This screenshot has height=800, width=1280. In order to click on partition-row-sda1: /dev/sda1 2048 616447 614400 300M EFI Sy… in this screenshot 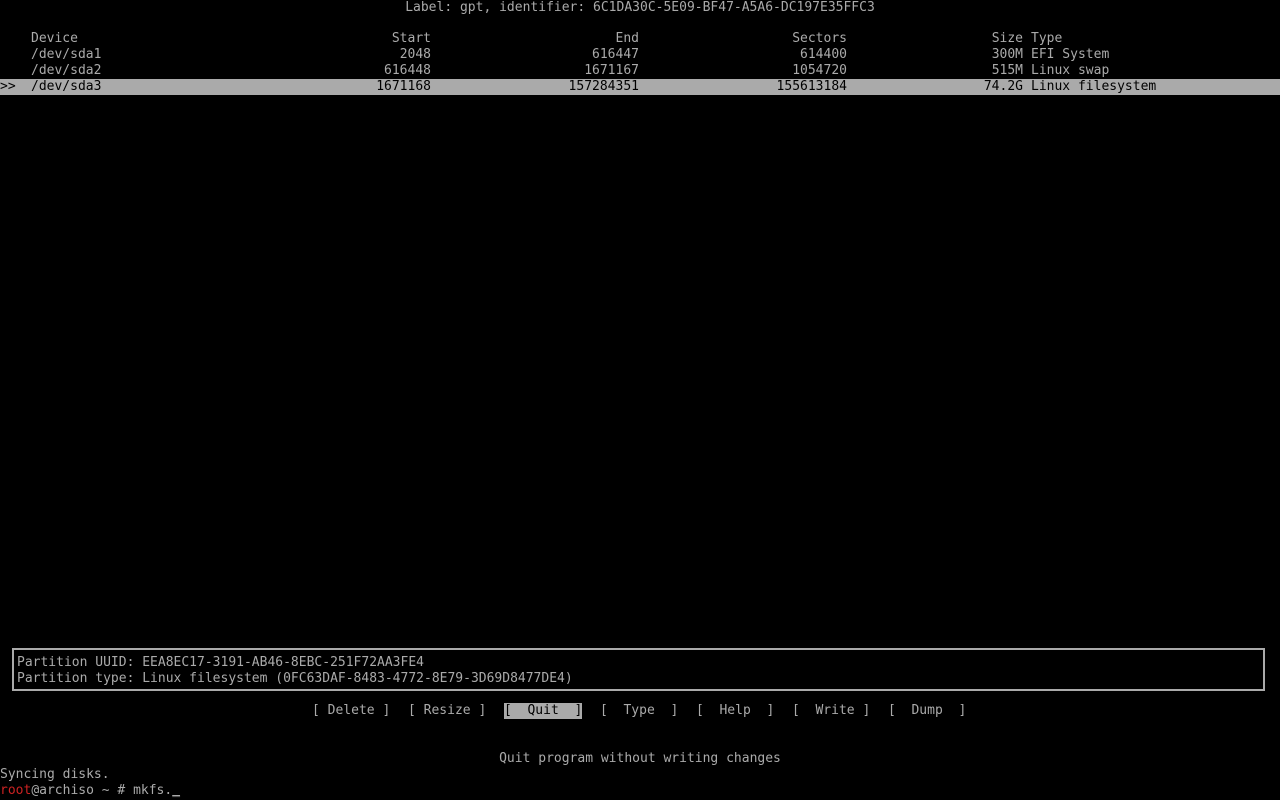, I will do `click(640, 55)`.